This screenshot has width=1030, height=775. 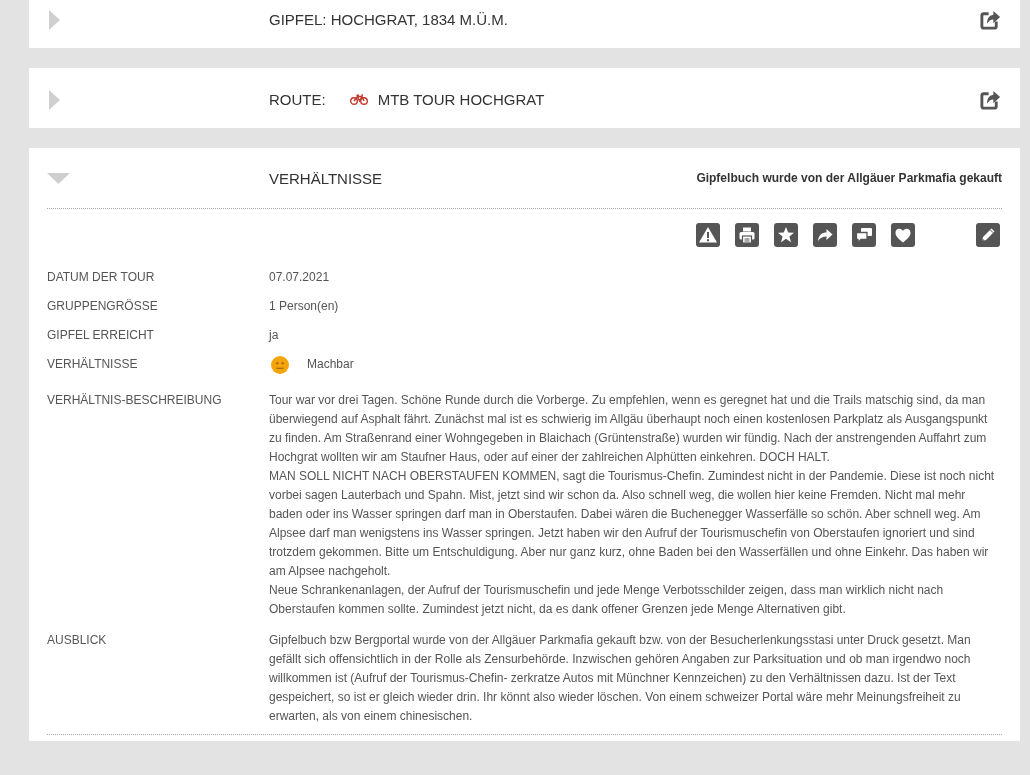 I want to click on route-label: ROUTE:, so click(x=297, y=99).